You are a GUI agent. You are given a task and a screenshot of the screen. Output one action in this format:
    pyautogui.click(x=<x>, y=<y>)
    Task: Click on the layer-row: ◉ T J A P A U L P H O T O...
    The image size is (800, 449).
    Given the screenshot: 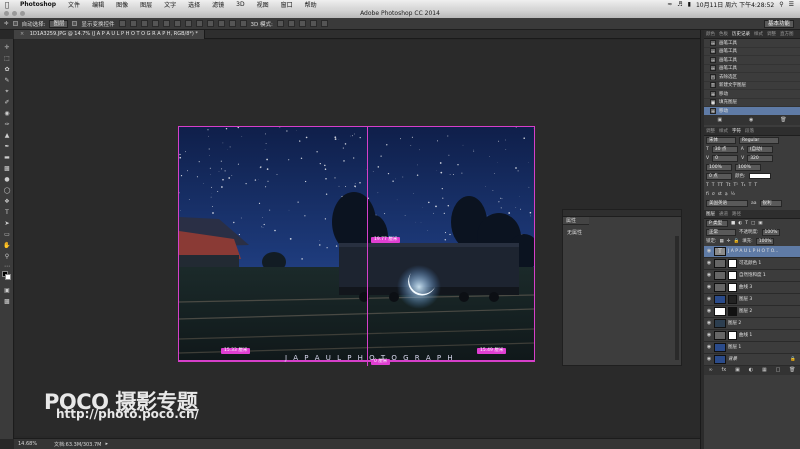 What is the action you would take?
    pyautogui.click(x=752, y=251)
    